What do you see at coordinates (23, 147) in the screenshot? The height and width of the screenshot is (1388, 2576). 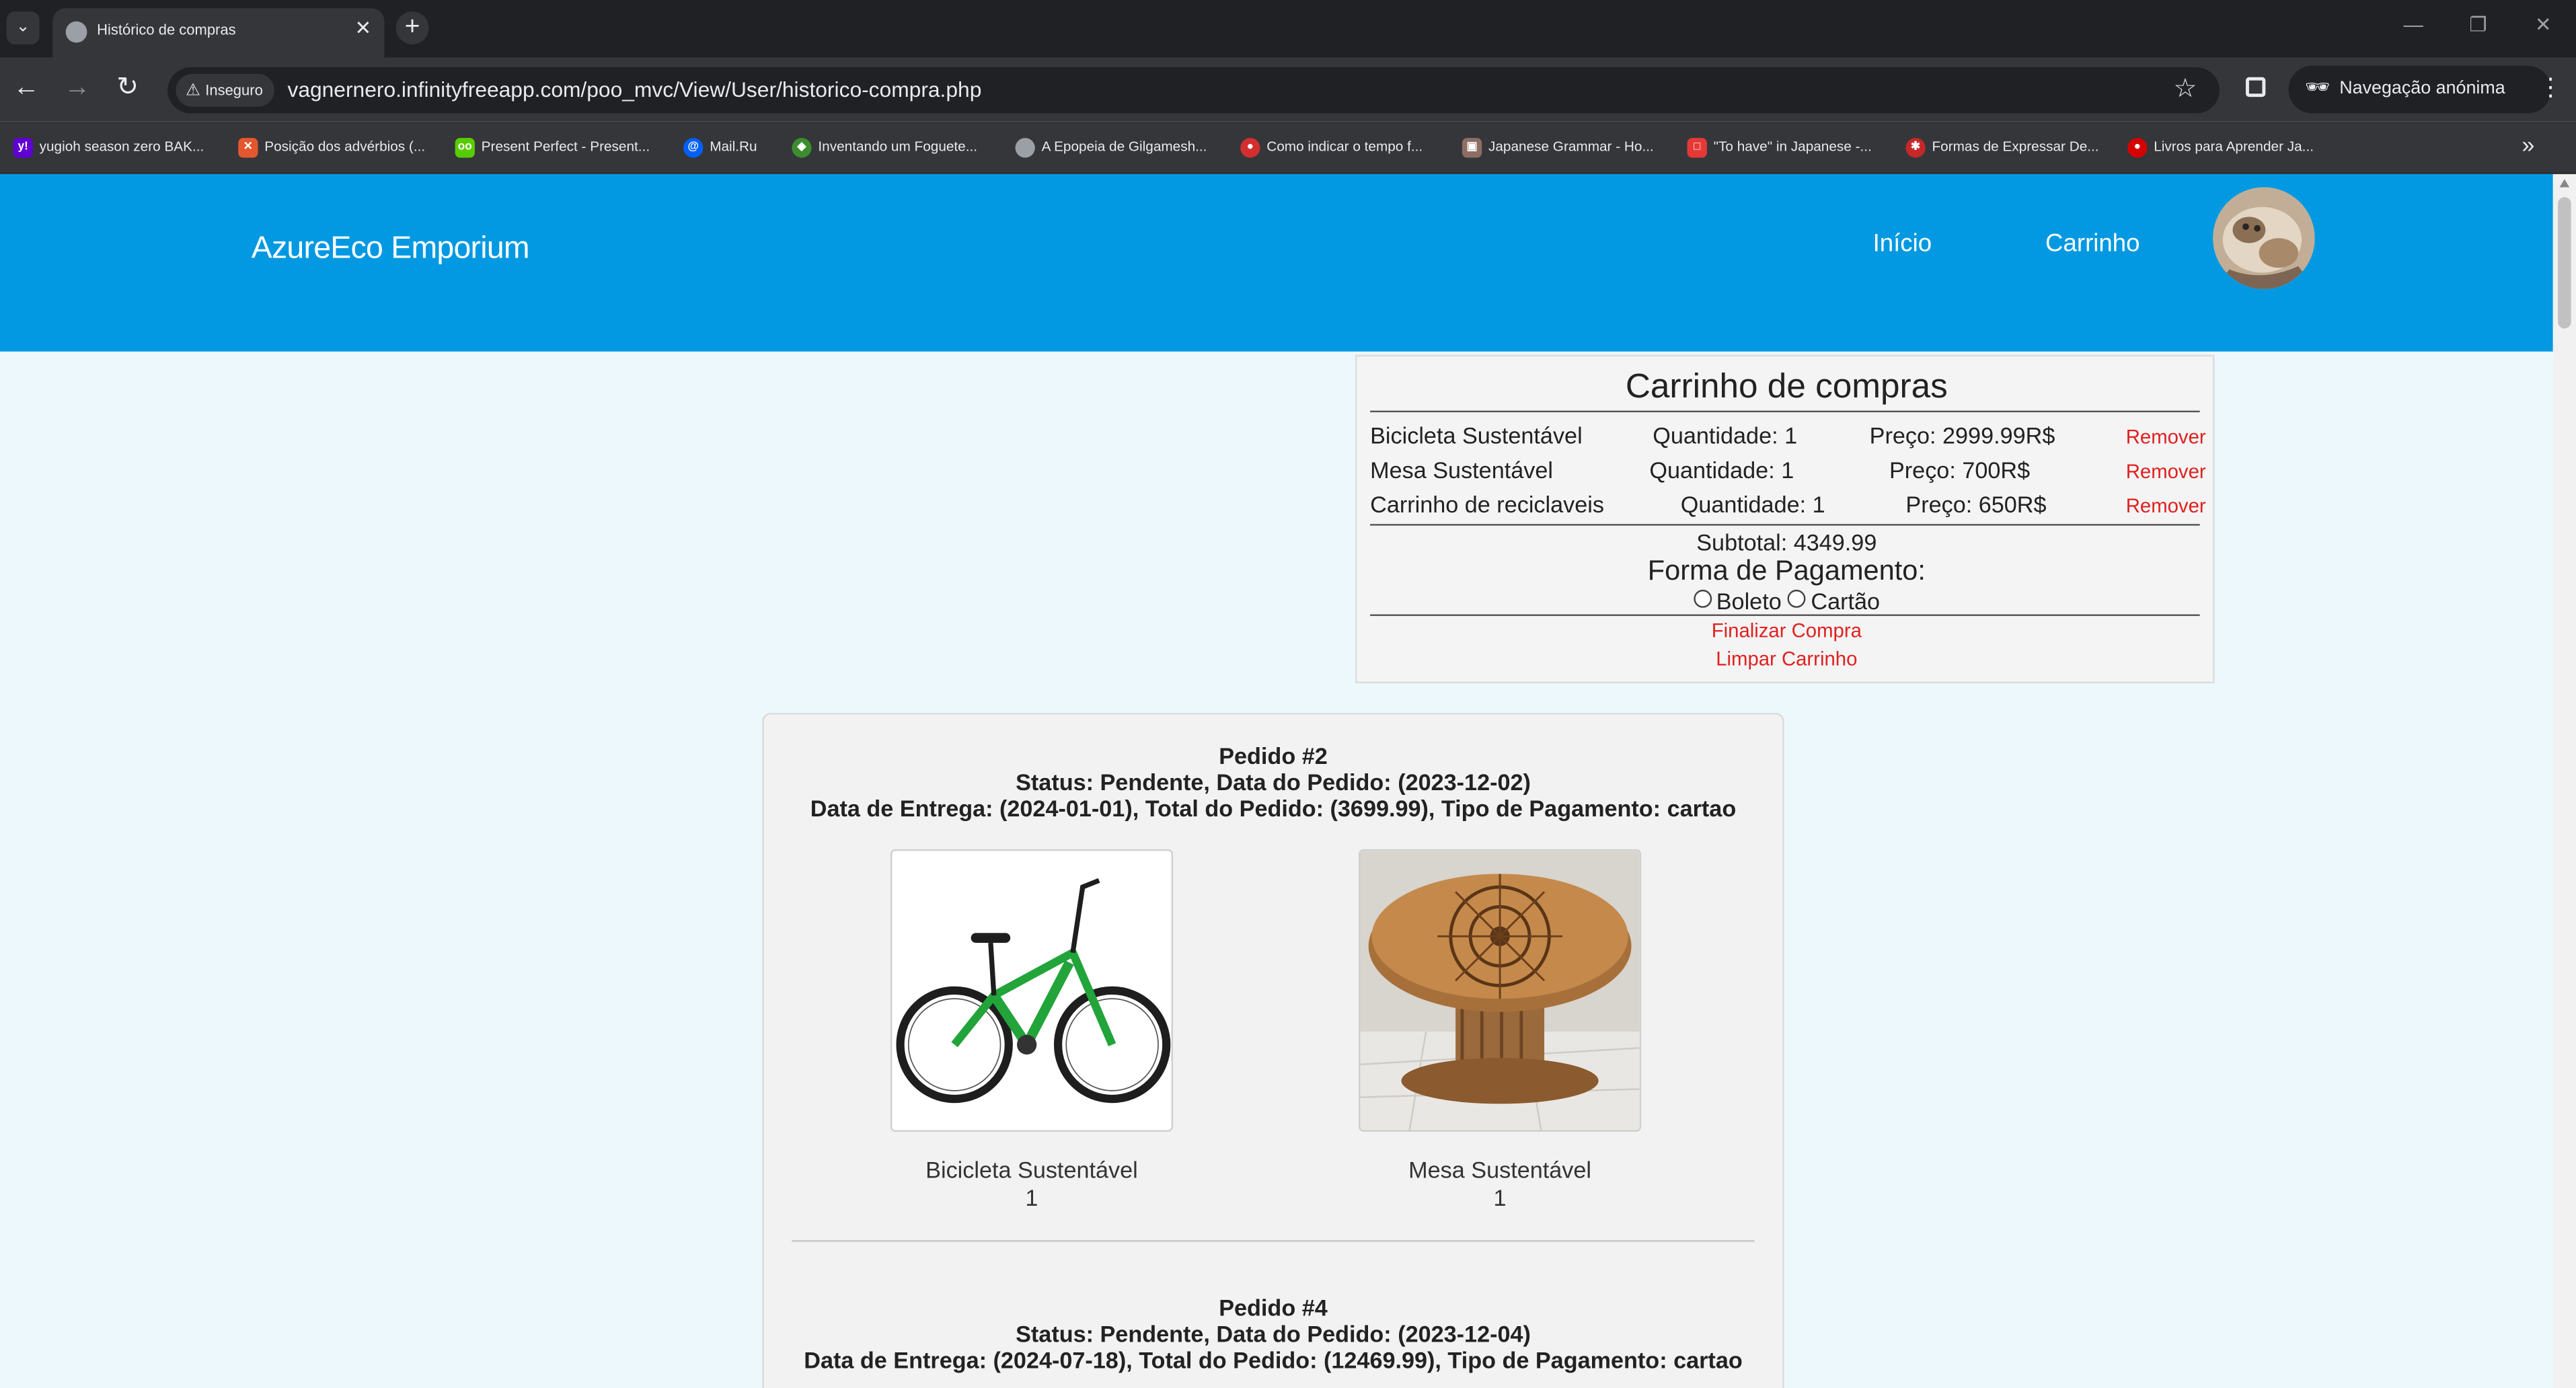 I see `bookmark-favicon-icon: y!` at bounding box center [23, 147].